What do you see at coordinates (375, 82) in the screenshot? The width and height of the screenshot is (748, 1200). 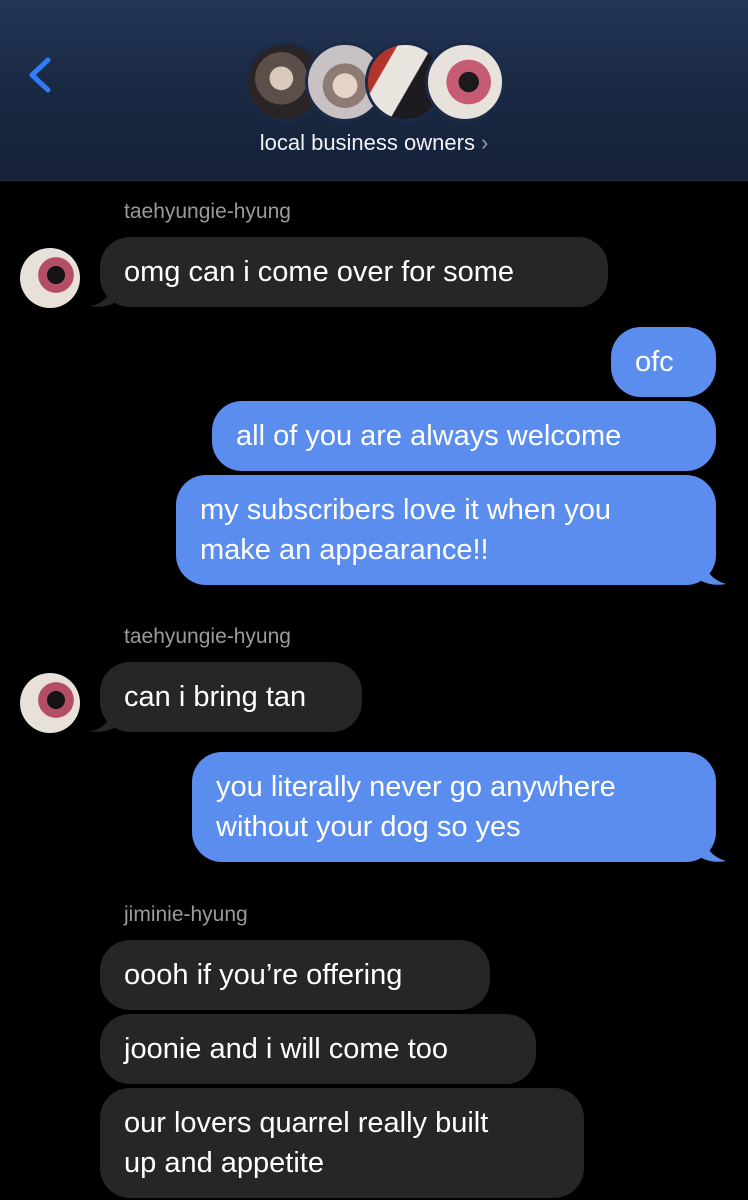 I see `group-avatars` at bounding box center [375, 82].